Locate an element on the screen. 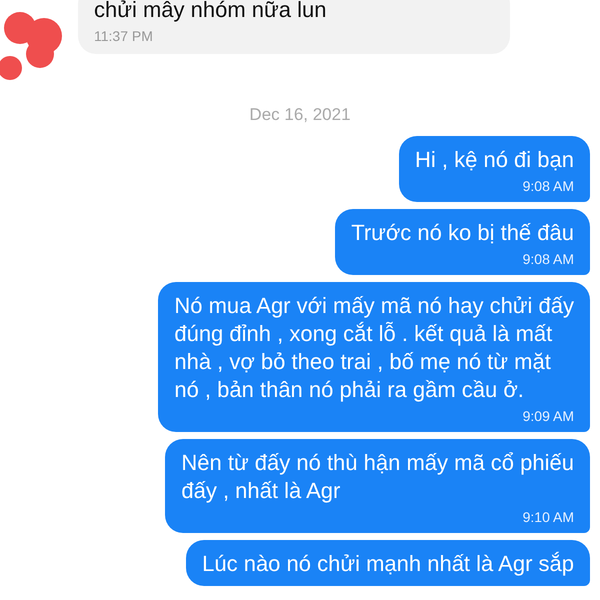 The width and height of the screenshot is (600, 600). message-text: Hi , kệ nó đi bạn is located at coordinates (494, 160).